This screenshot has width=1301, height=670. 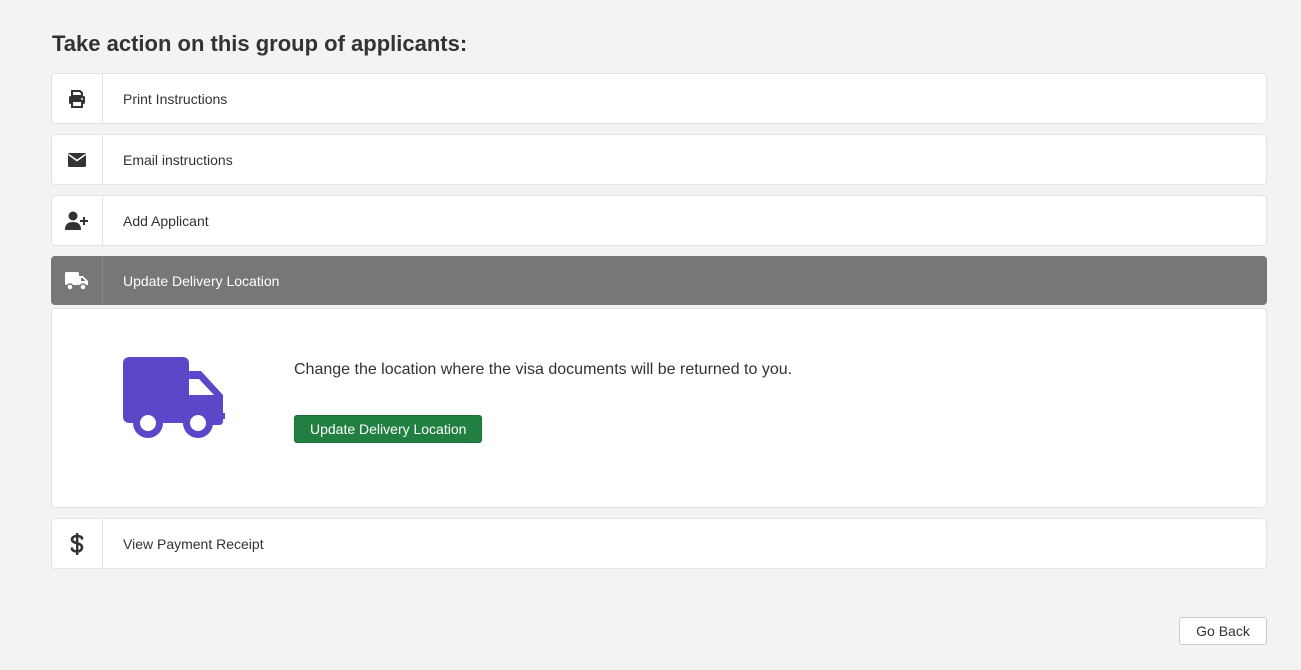 I want to click on action-label: Print Instructions, so click(x=175, y=98).